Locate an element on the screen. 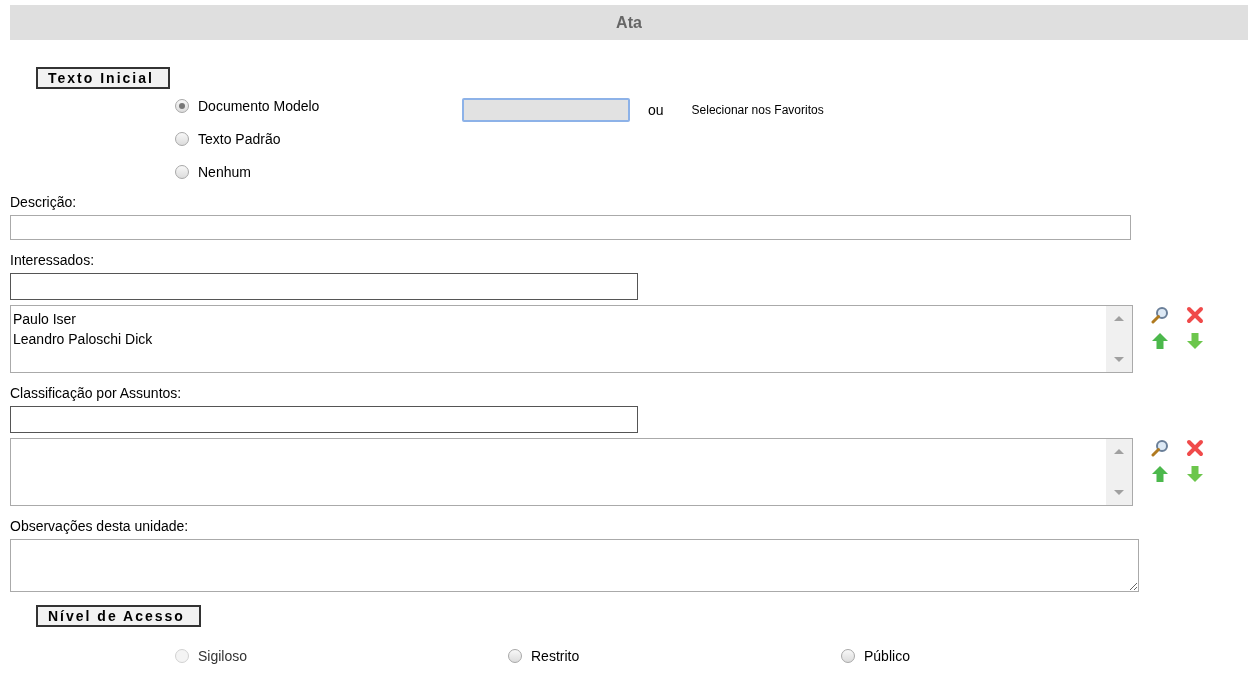 The height and width of the screenshot is (700, 1258). list-item: Paulo Iser is located at coordinates (558, 319).